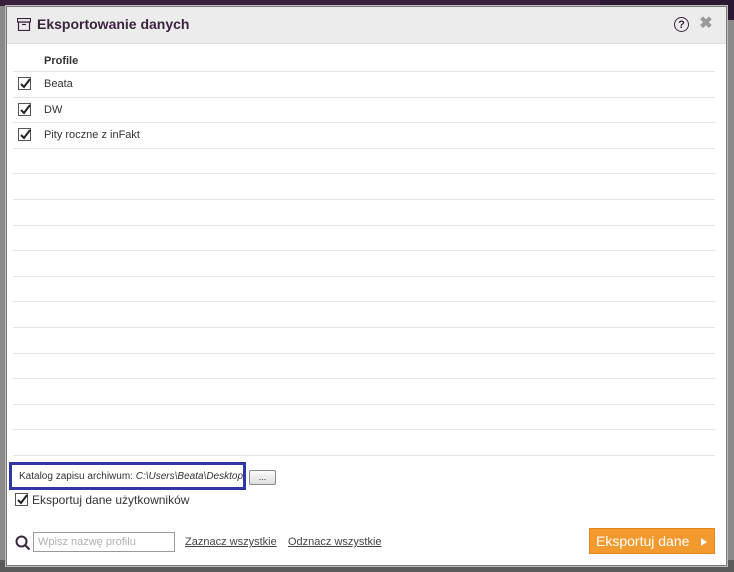 The height and width of the screenshot is (572, 734). What do you see at coordinates (364, 85) in the screenshot?
I see `profile-row: Beata` at bounding box center [364, 85].